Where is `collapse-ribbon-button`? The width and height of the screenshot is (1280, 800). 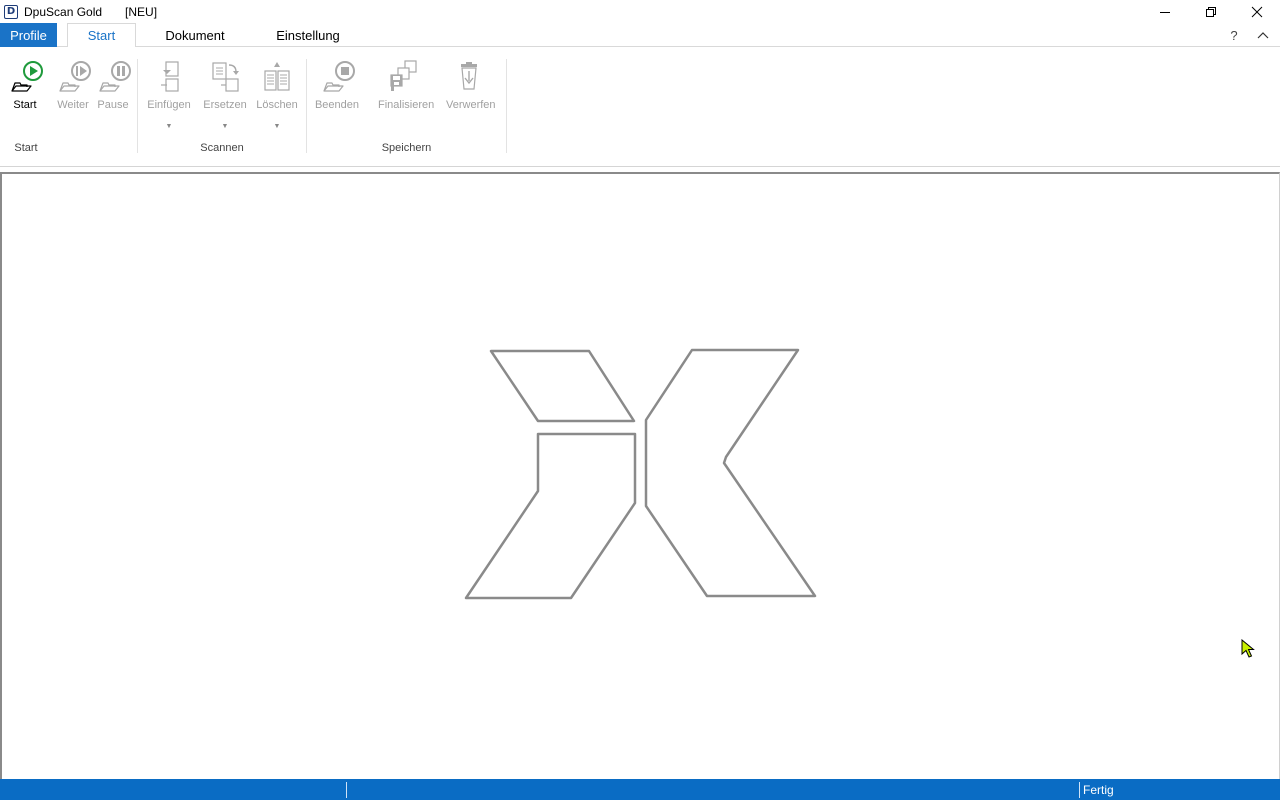
collapse-ribbon-button is located at coordinates (1263, 35).